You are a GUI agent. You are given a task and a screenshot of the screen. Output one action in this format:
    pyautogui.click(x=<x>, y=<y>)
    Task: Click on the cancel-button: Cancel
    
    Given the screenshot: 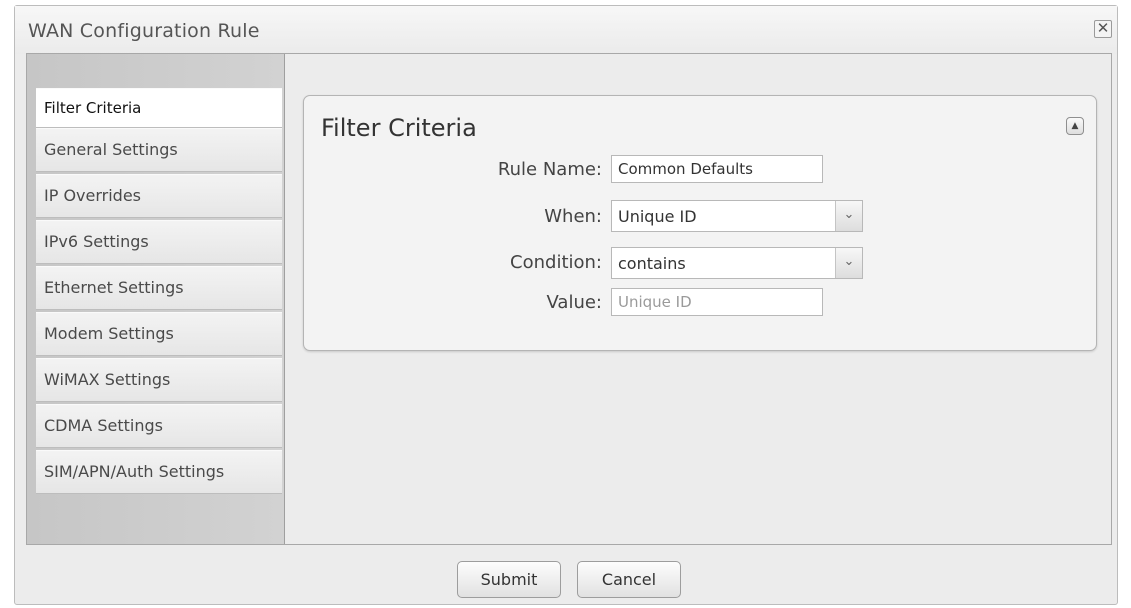 What is the action you would take?
    pyautogui.click(x=629, y=579)
    